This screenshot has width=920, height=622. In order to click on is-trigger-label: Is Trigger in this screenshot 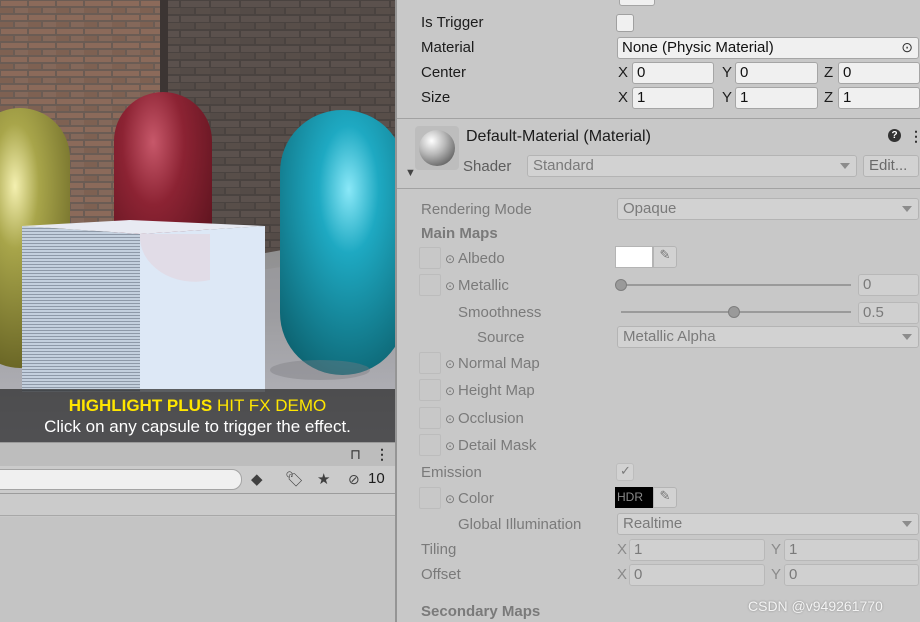, I will do `click(452, 22)`.